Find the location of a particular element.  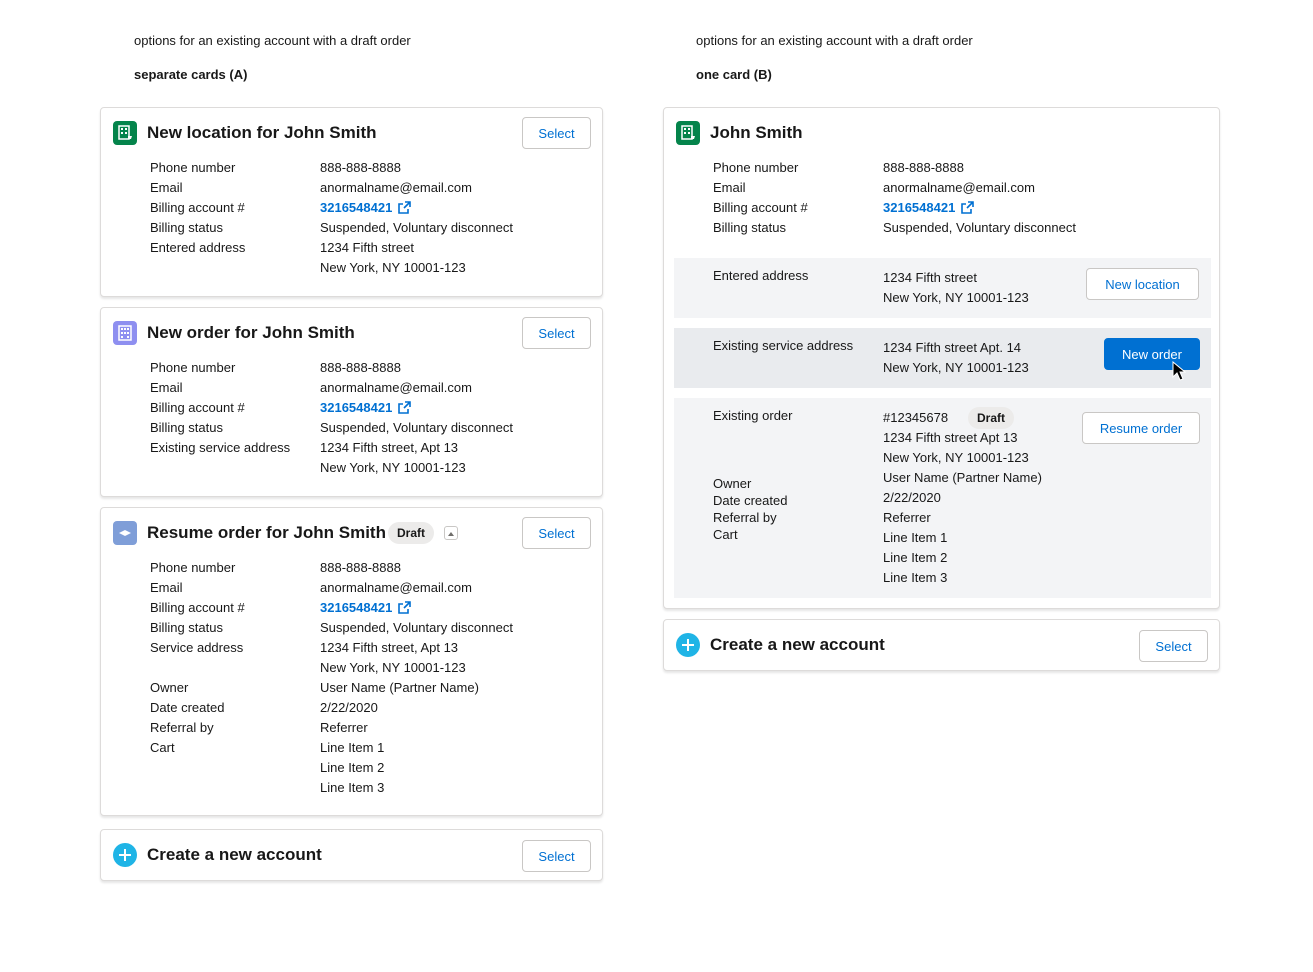

chevron-up-icon is located at coordinates (451, 533).